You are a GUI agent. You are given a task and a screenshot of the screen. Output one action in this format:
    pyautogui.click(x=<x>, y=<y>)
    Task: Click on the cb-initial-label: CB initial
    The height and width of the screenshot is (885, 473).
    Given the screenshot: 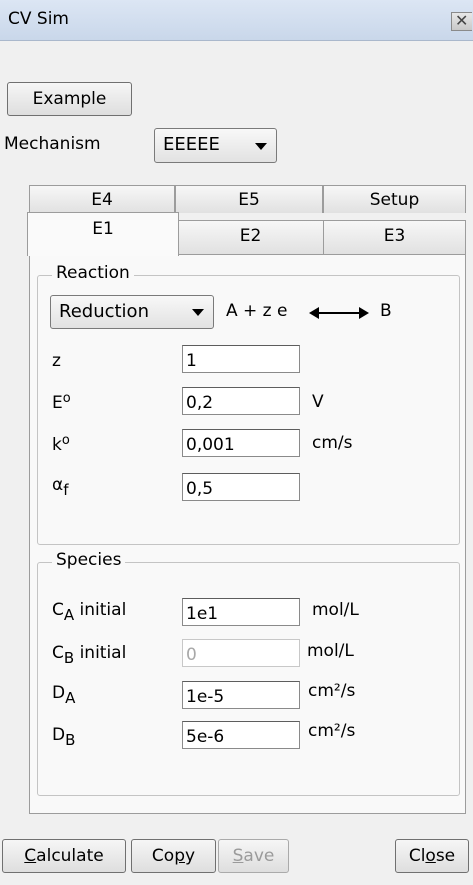 What is the action you would take?
    pyautogui.click(x=89, y=655)
    